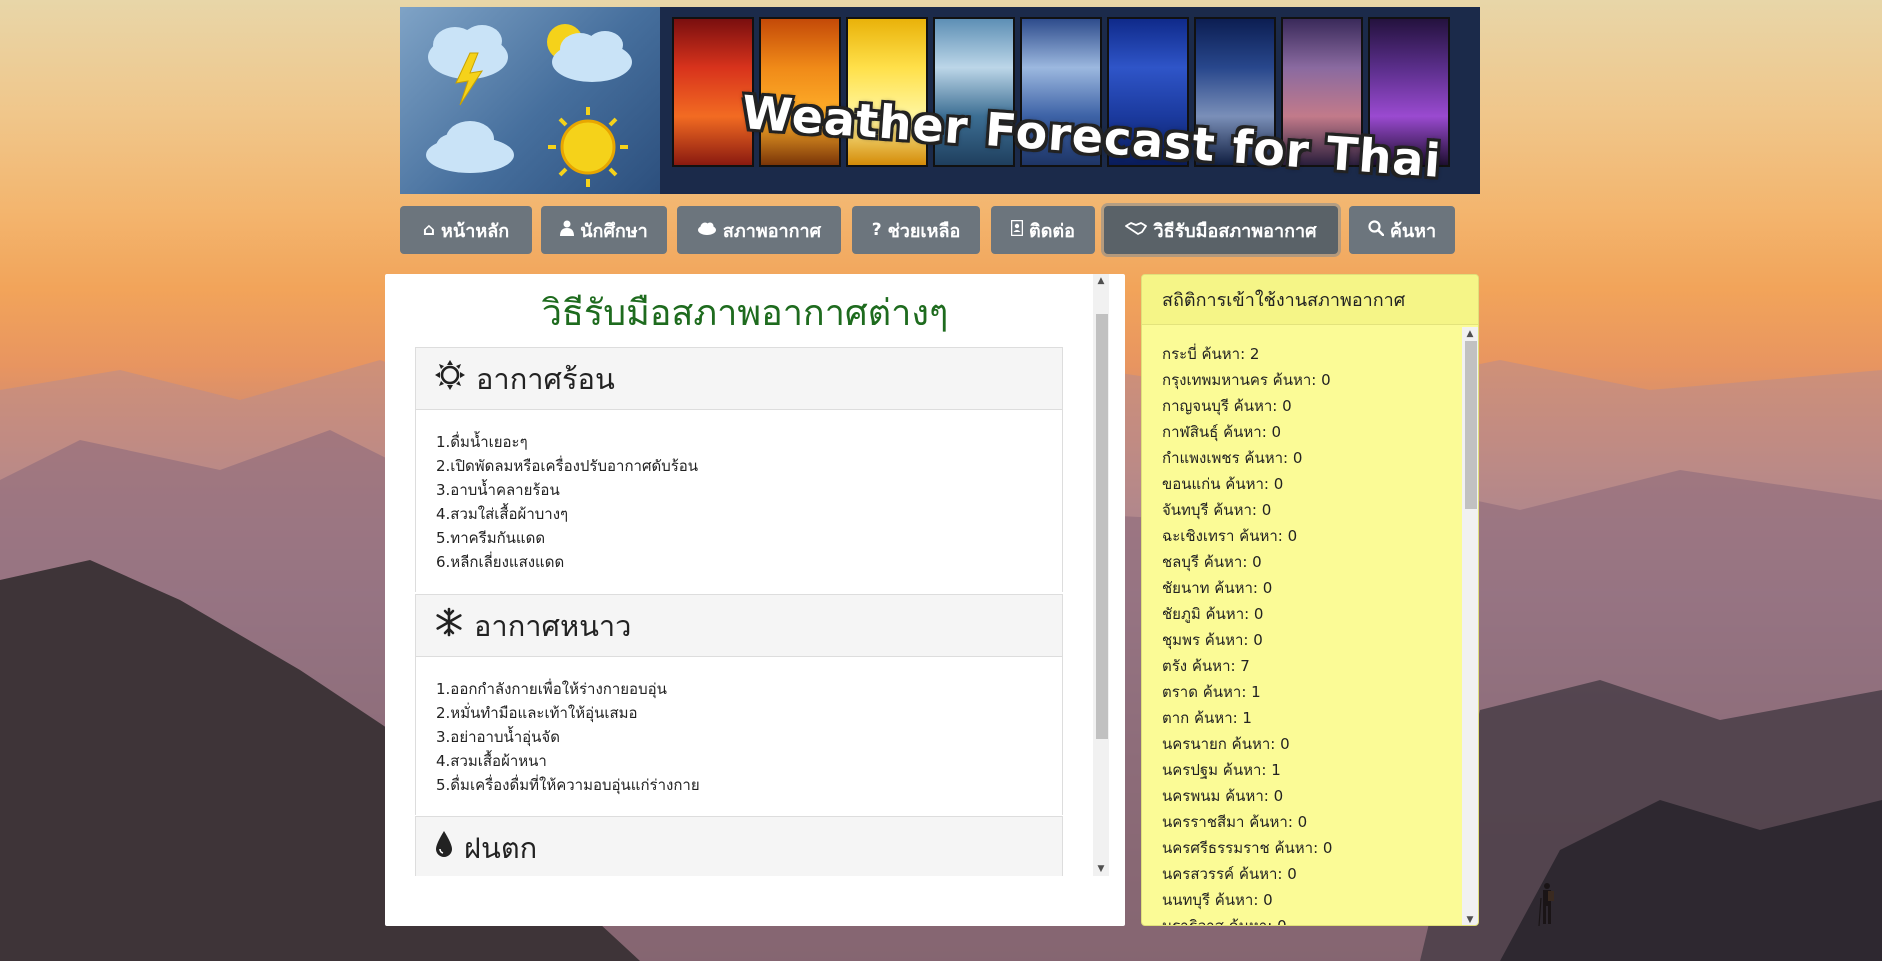  I want to click on list-item: ตรัง ค้นหา: 7, so click(1206, 666).